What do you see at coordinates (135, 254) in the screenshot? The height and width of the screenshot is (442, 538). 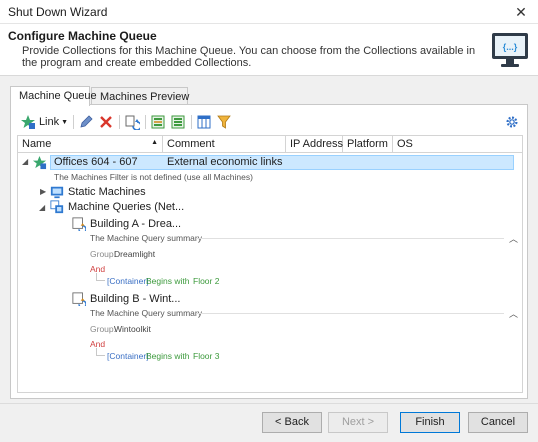 I see `group-value: Dreamlight` at bounding box center [135, 254].